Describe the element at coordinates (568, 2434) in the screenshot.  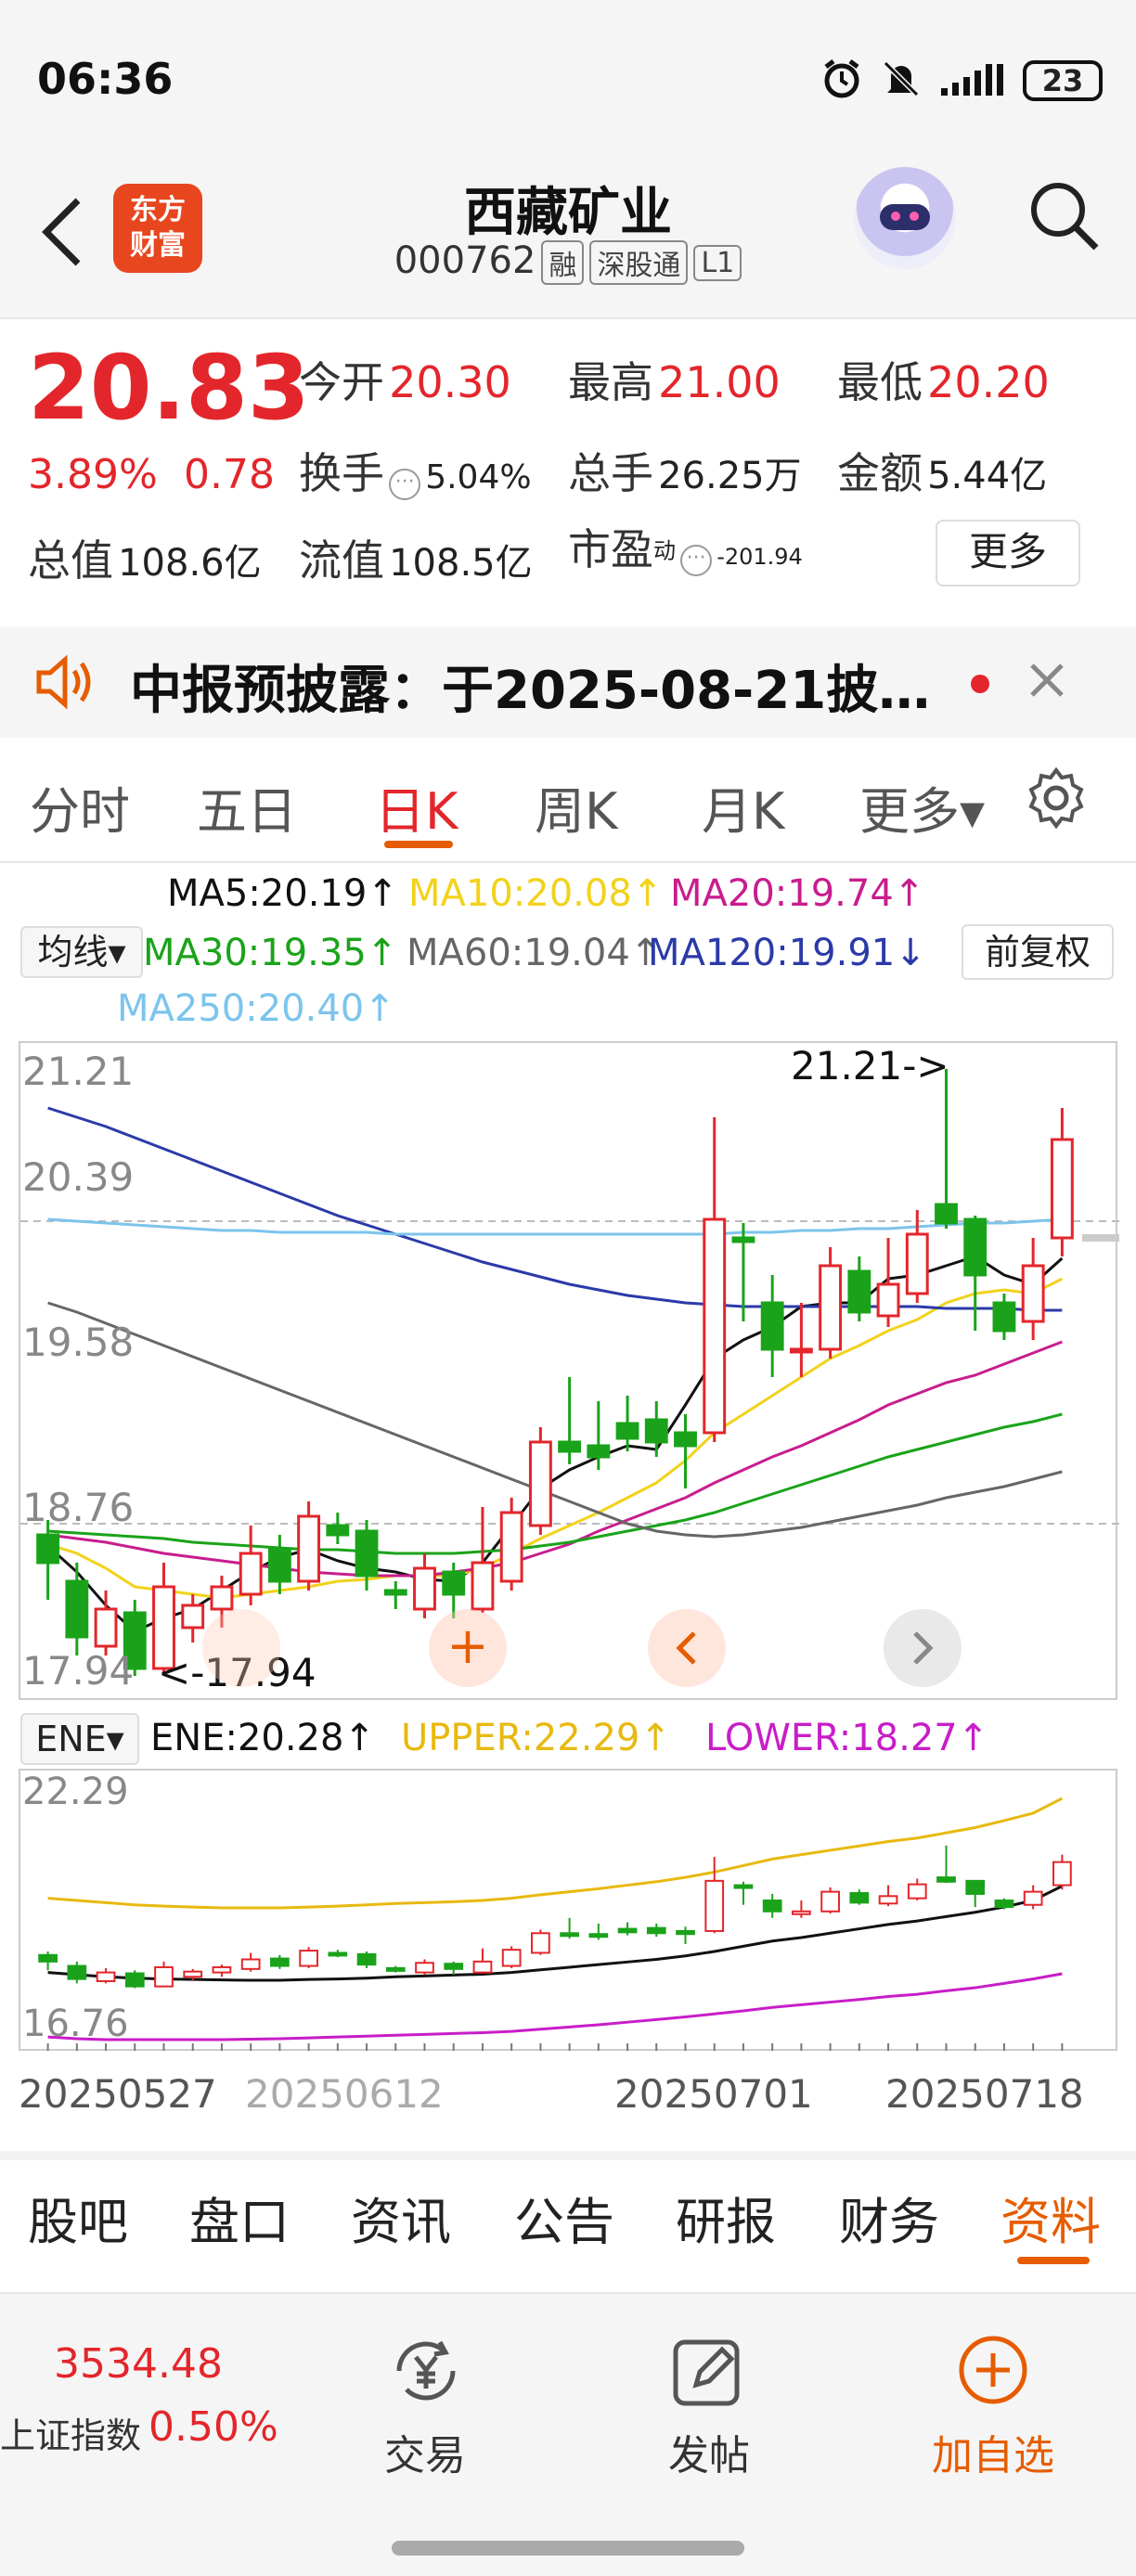
I see `bottom-nav: 3534.48 上证指数 0.50% 交易 发帖 加自选` at that location.